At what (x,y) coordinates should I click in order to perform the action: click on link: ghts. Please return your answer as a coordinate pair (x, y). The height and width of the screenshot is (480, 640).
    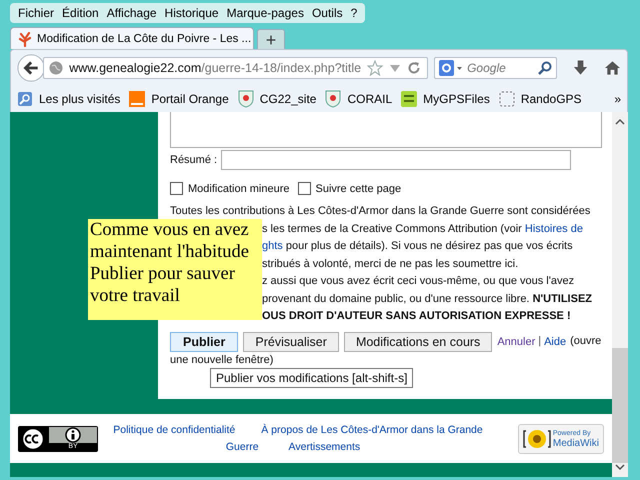
    Looking at the image, I should click on (272, 246).